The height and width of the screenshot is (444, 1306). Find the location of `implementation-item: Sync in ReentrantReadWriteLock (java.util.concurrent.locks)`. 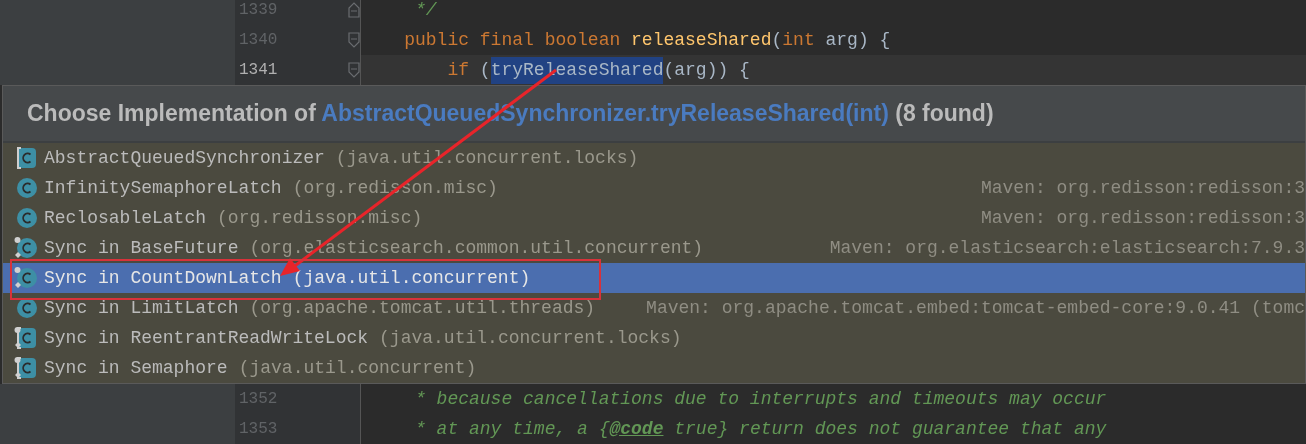

implementation-item: Sync in ReentrantReadWriteLock (java.util.concurrent.locks) is located at coordinates (654, 338).